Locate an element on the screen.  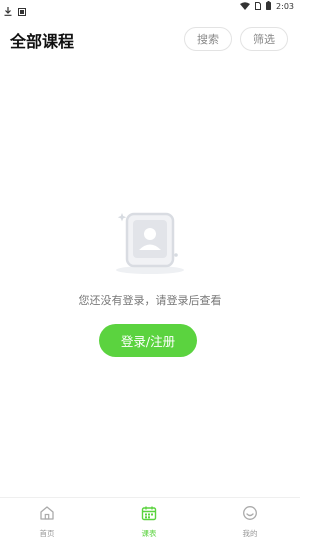
header: 全部课程 搜索 筛选 is located at coordinates (150, 40).